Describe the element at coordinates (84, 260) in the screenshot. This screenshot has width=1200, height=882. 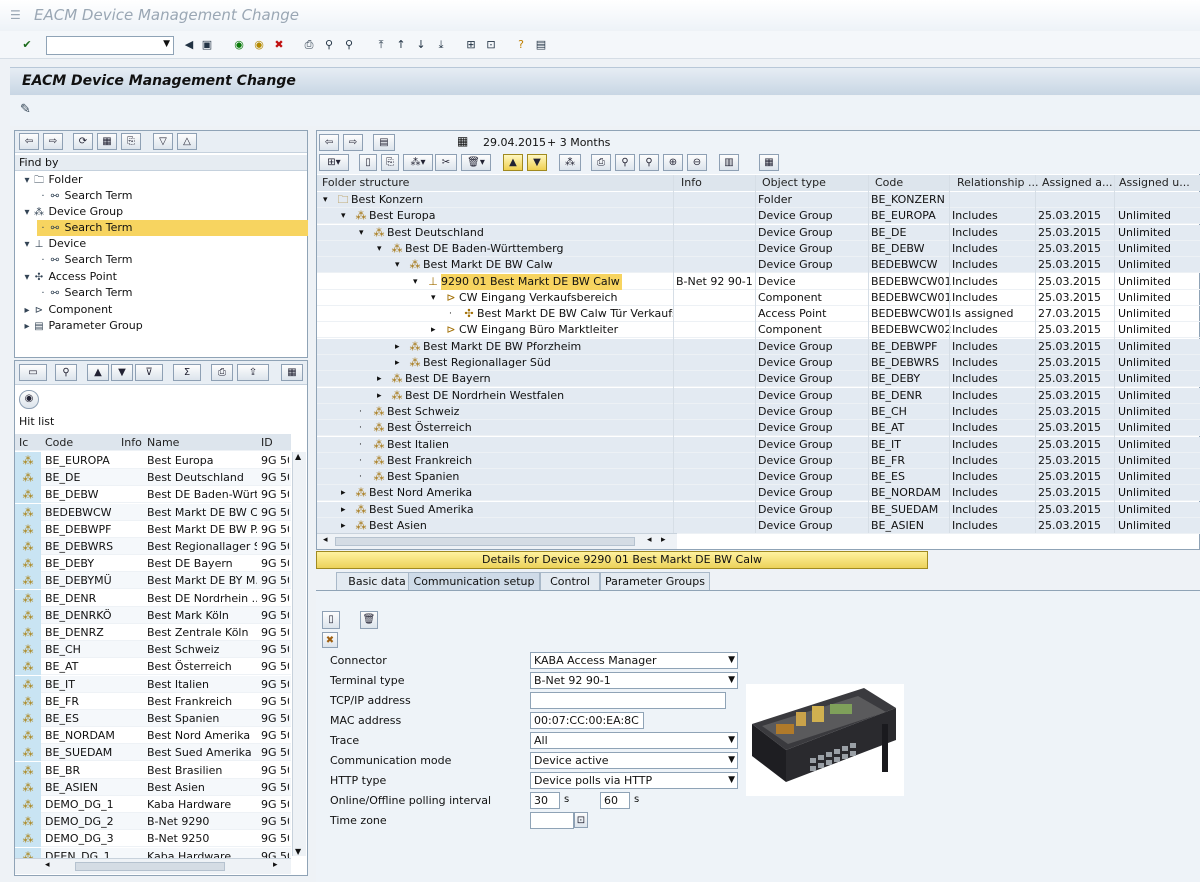
I see `tree-node-device-search-term: · ⚯ Search Term` at that location.